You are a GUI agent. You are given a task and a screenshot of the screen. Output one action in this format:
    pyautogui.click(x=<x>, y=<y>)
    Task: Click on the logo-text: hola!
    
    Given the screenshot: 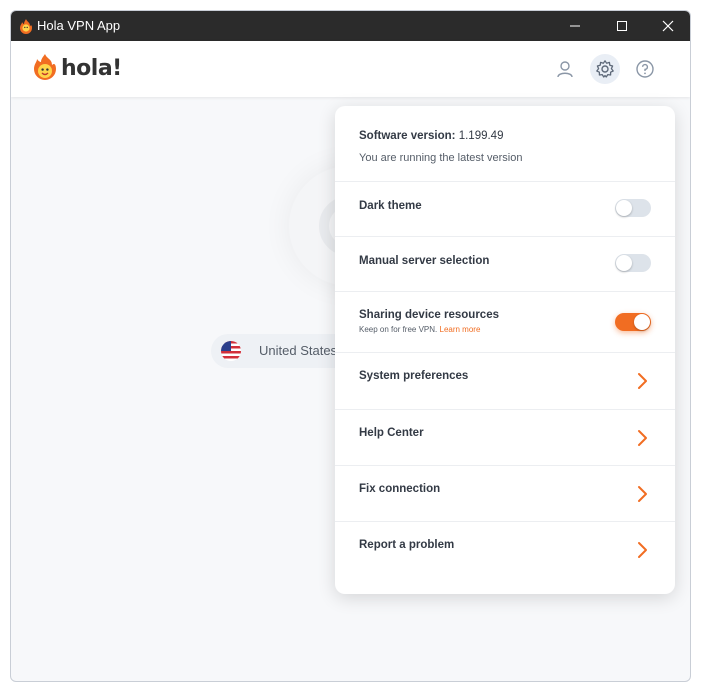 What is the action you would take?
    pyautogui.click(x=91, y=68)
    